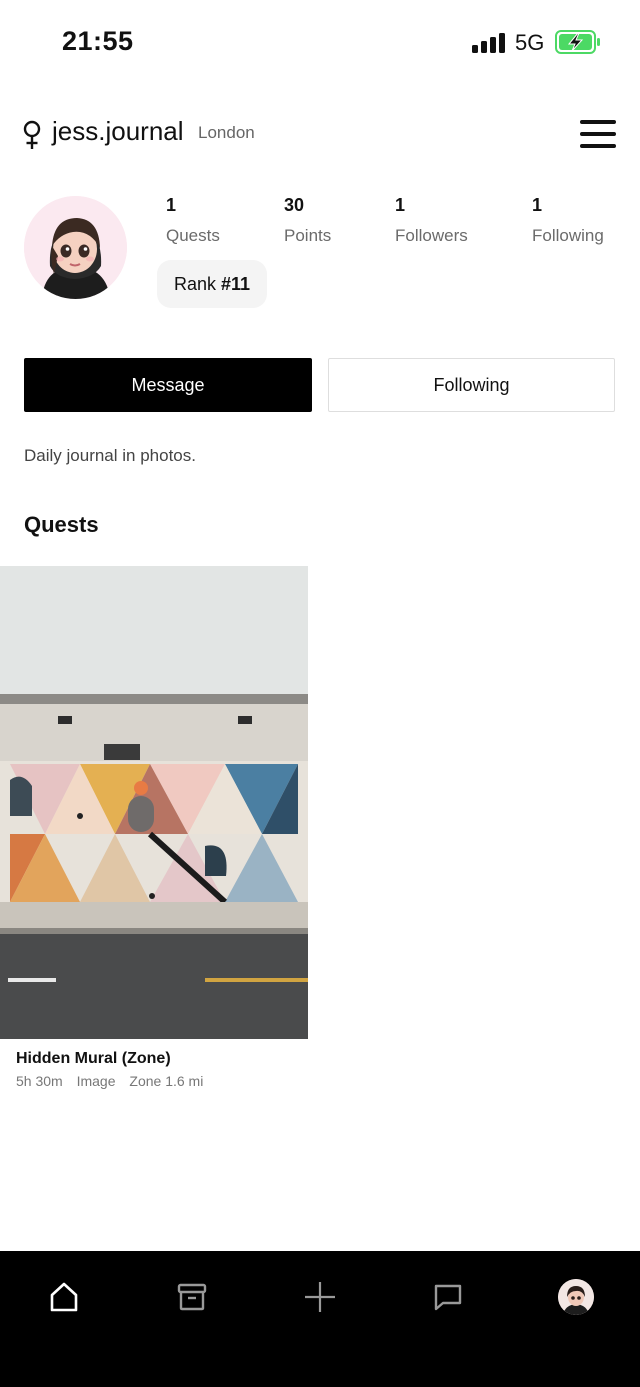  Describe the element at coordinates (448, 1297) in the screenshot. I see `chat-icon` at that location.